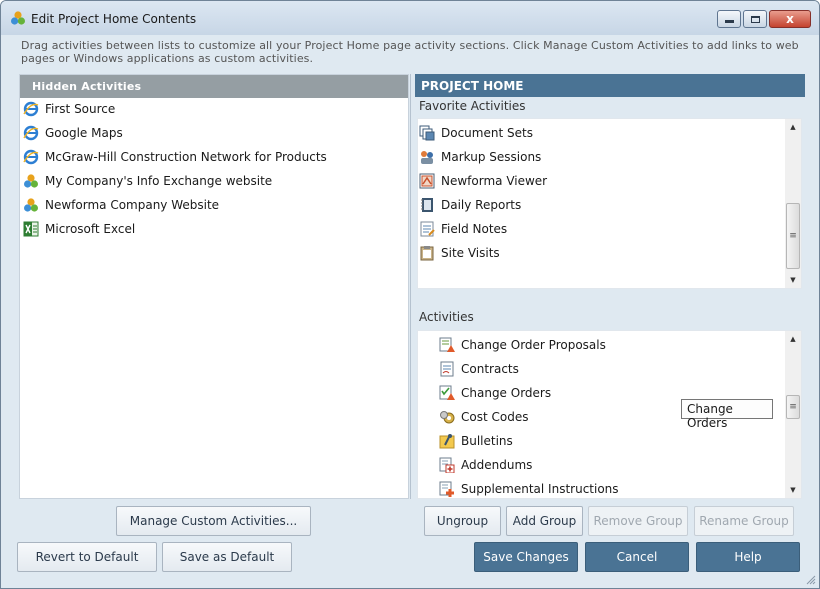 The height and width of the screenshot is (589, 820). Describe the element at coordinates (610, 85) in the screenshot. I see `project-home-header: PROJECT HOME` at that location.